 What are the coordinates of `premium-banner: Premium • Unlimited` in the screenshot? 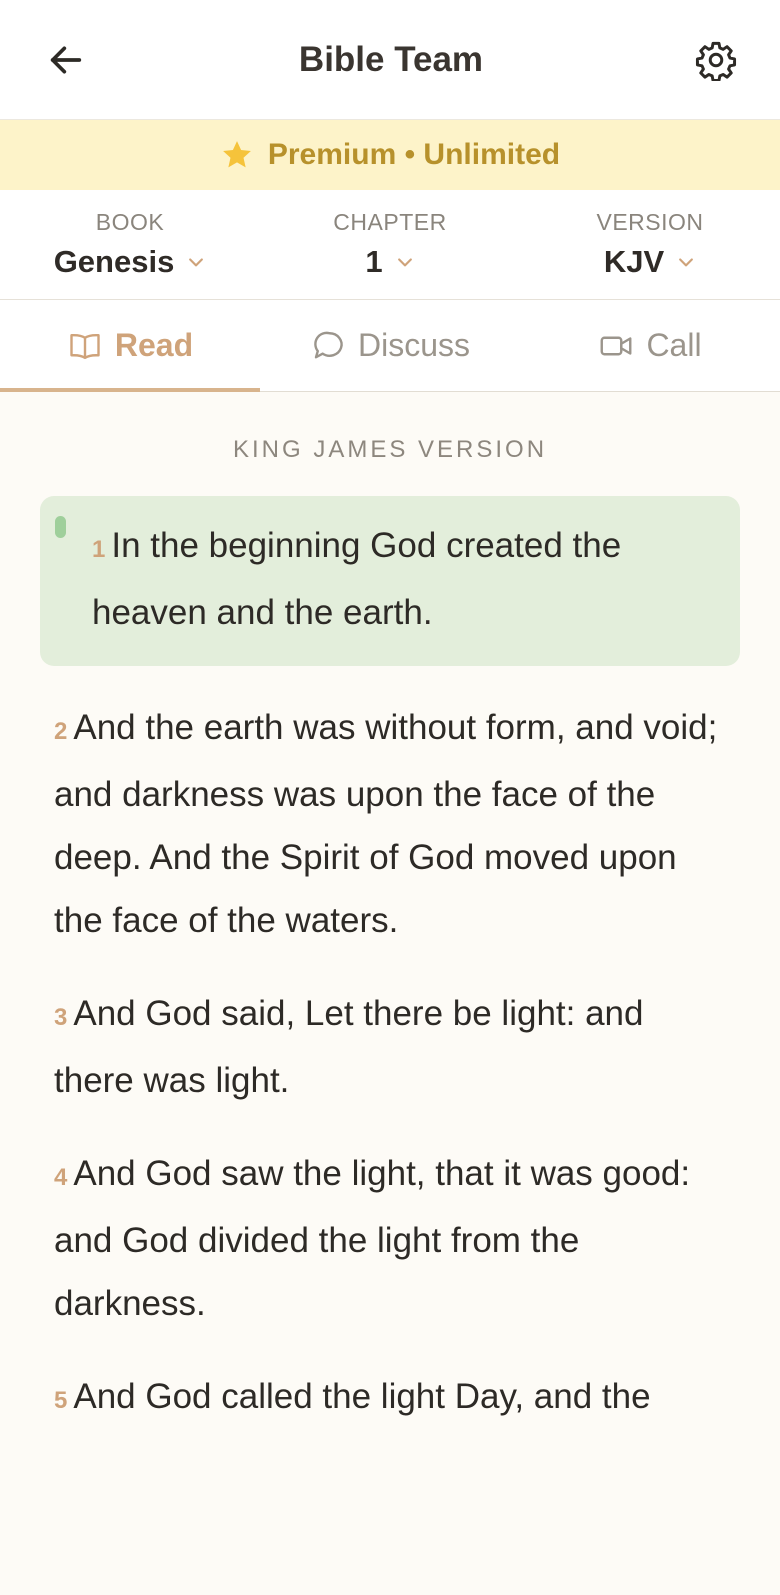 It's located at (390, 155).